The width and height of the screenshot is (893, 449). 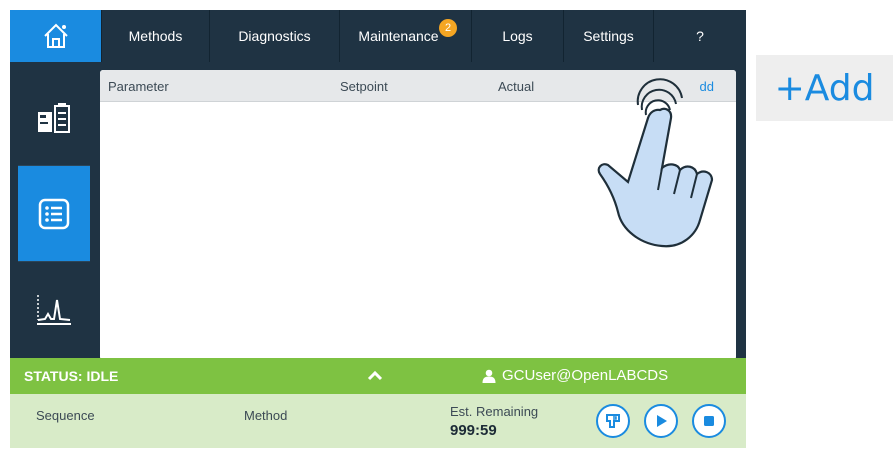 What do you see at coordinates (418, 86) in the screenshot?
I see `table-header: Parameter Setpoint Actual dd` at bounding box center [418, 86].